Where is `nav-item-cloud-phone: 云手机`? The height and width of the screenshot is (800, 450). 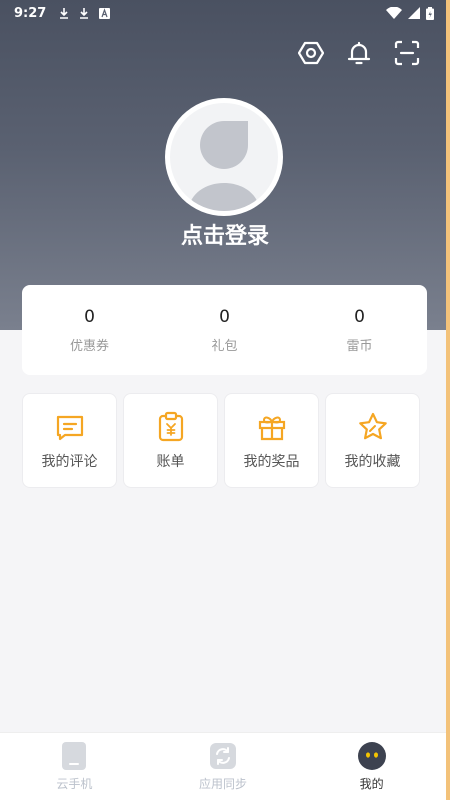 nav-item-cloud-phone: 云手机 is located at coordinates (74, 766).